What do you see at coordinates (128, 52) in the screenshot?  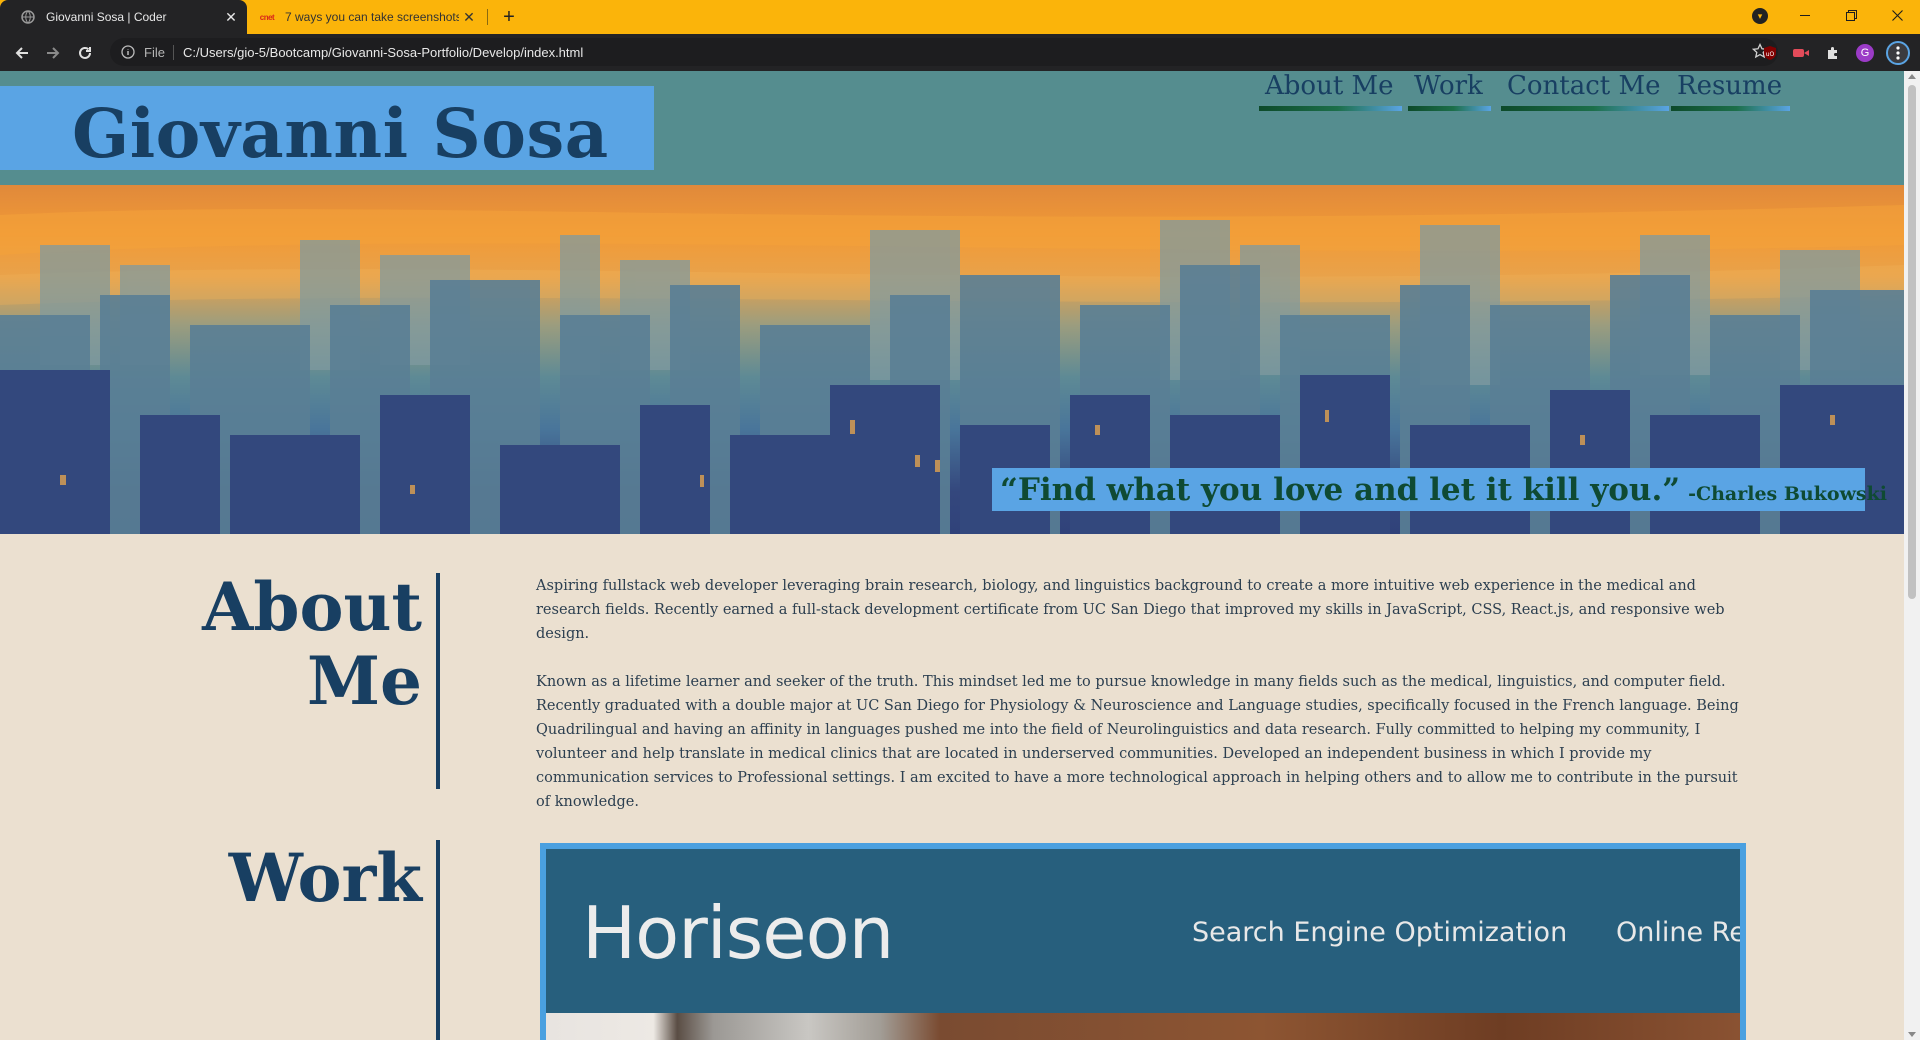 I see `info-icon` at bounding box center [128, 52].